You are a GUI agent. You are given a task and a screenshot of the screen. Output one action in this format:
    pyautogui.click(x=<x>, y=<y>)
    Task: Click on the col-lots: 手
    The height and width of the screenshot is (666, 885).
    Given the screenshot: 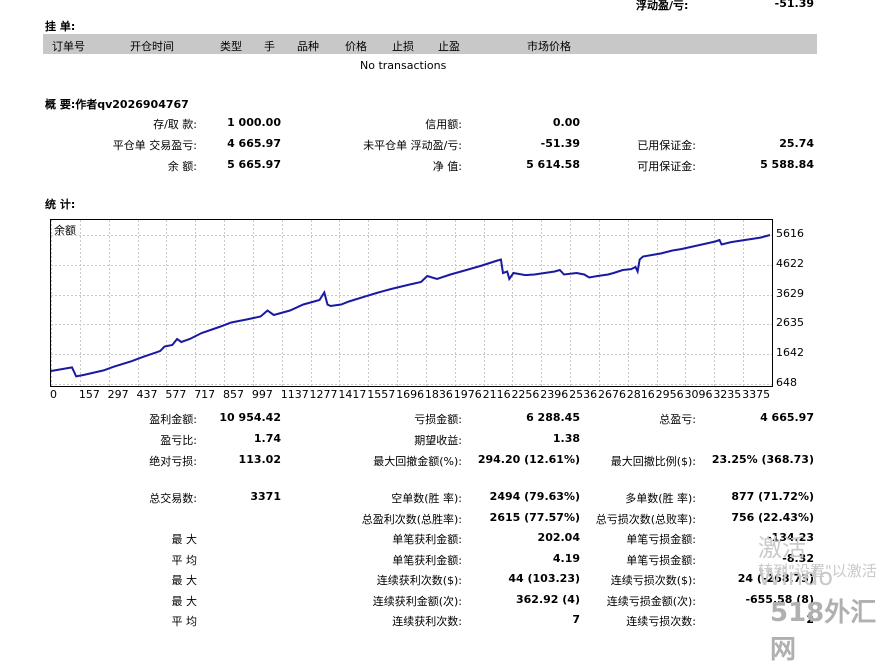 What is the action you would take?
    pyautogui.click(x=269, y=46)
    